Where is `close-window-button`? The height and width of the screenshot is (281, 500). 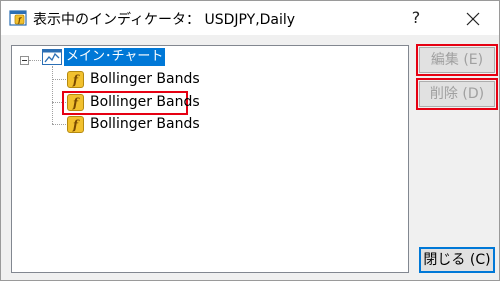
close-window-button is located at coordinates (473, 18).